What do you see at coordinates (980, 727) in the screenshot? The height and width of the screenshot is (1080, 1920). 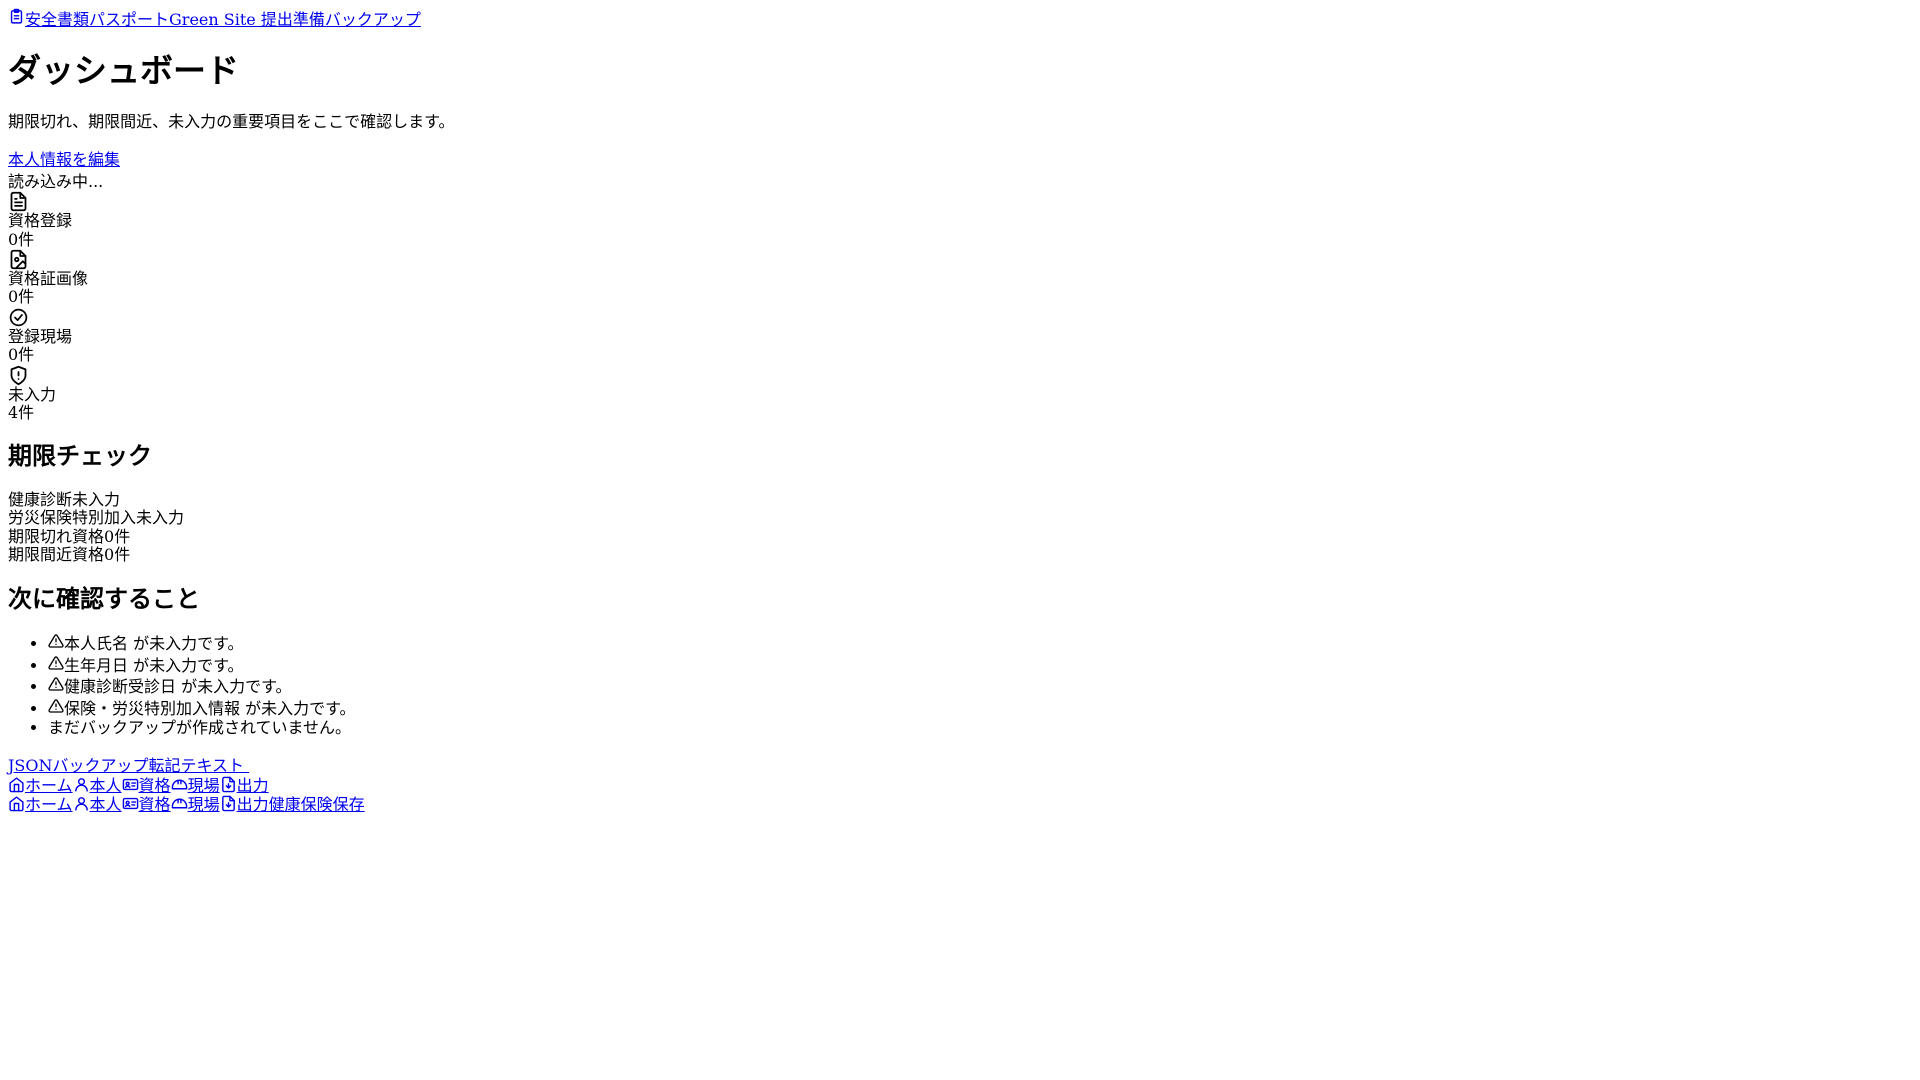 I see `list-item: まだバックアップが作成されていません。` at bounding box center [980, 727].